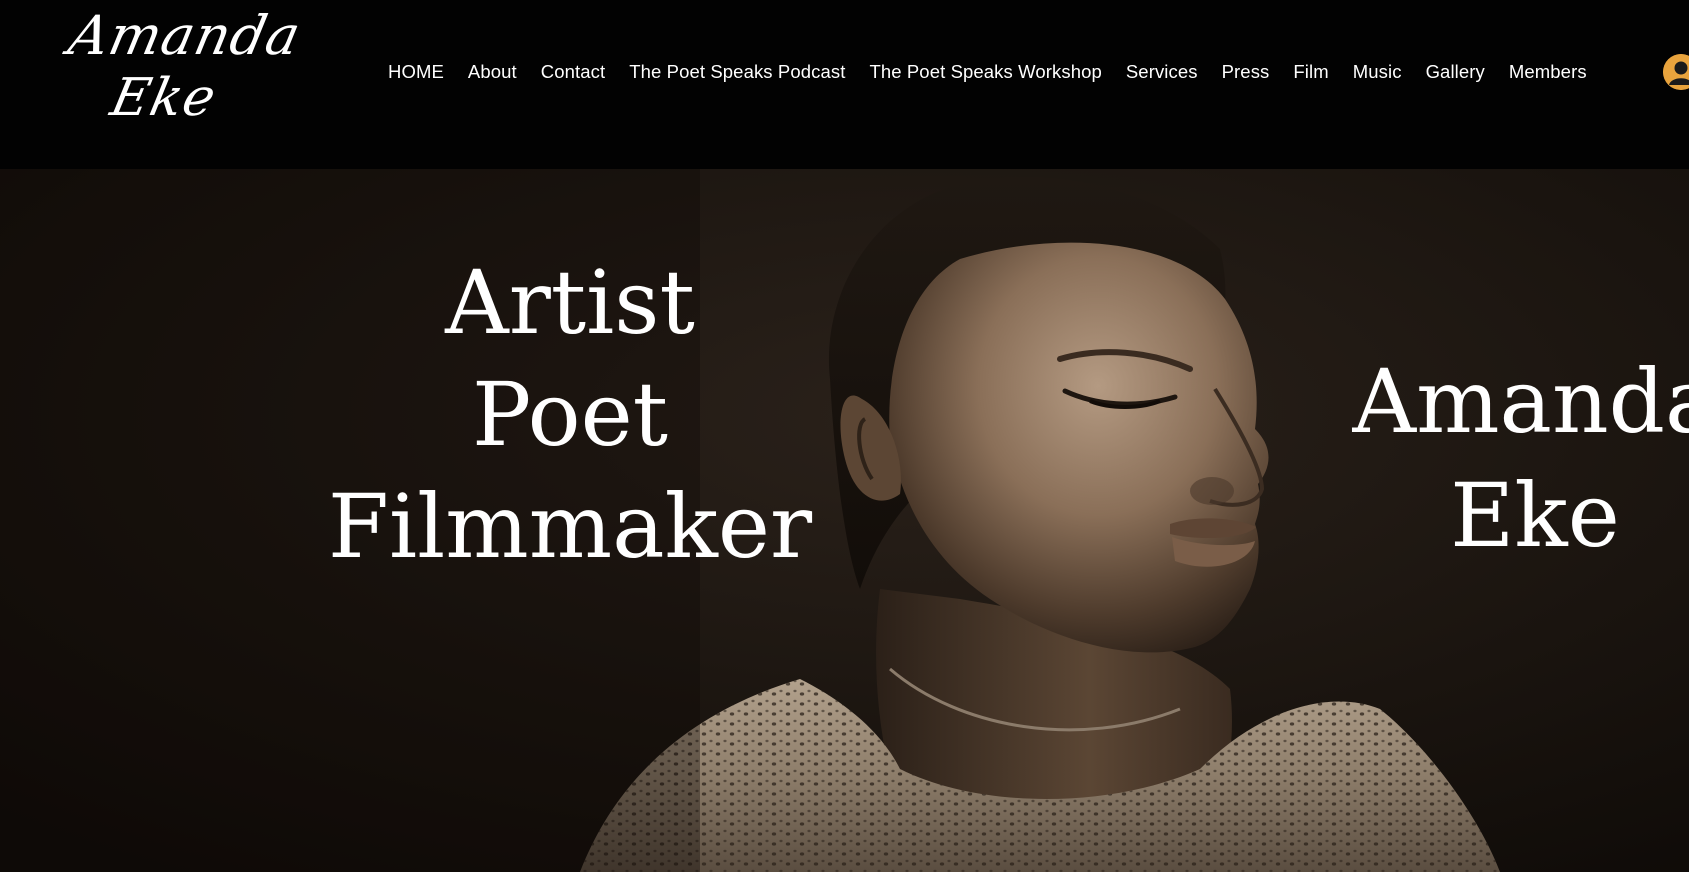 This screenshot has width=1689, height=872. Describe the element at coordinates (1377, 72) in the screenshot. I see `nav-item-music: Music` at that location.